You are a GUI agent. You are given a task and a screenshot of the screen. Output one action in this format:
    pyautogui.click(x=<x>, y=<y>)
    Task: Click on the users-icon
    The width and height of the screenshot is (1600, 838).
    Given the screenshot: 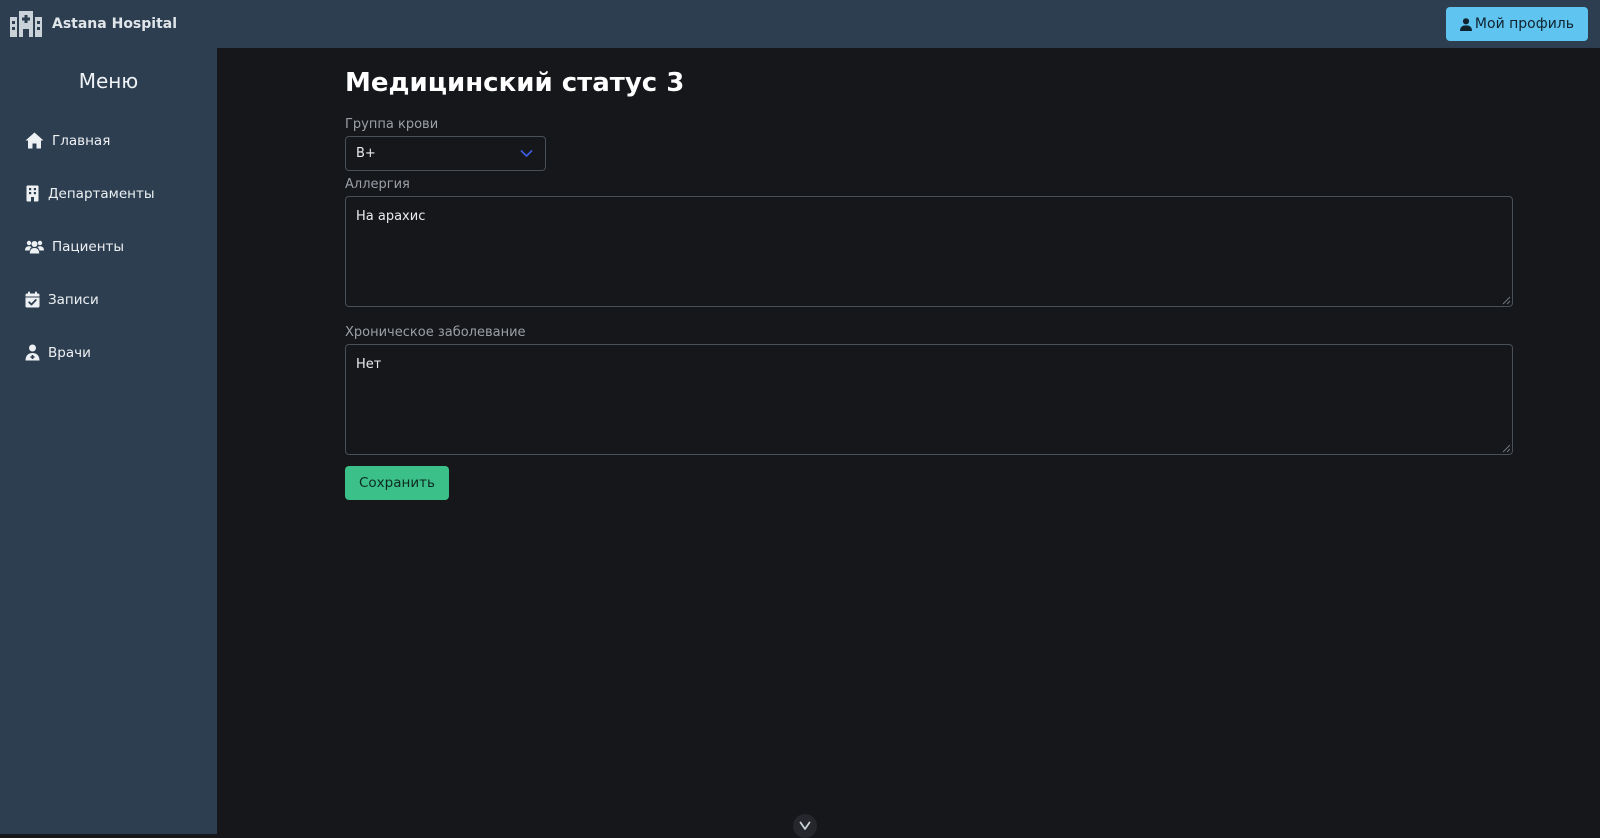 What is the action you would take?
    pyautogui.click(x=34, y=247)
    